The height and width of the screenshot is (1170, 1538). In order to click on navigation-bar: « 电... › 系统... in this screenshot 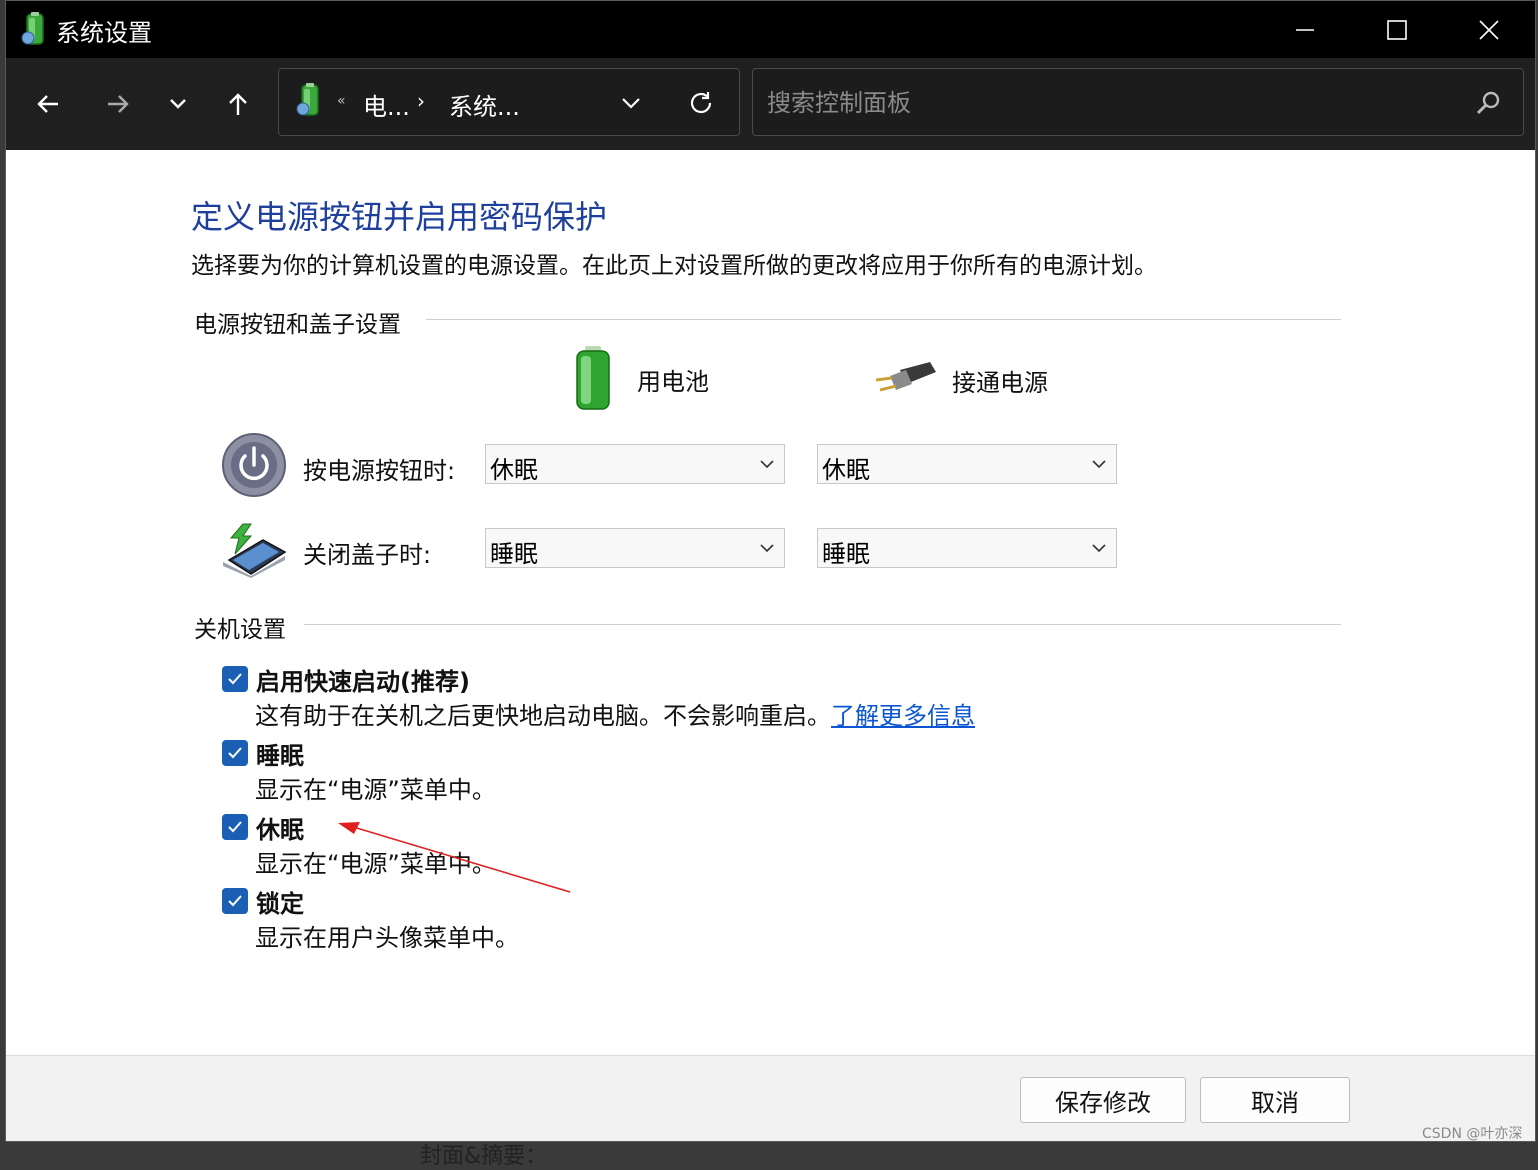, I will do `click(770, 104)`.